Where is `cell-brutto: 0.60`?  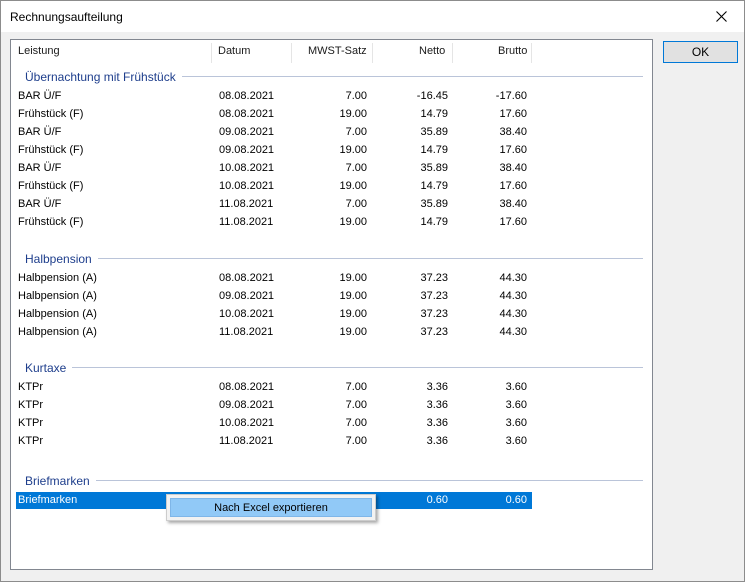
cell-brutto: 0.60 is located at coordinates (494, 500).